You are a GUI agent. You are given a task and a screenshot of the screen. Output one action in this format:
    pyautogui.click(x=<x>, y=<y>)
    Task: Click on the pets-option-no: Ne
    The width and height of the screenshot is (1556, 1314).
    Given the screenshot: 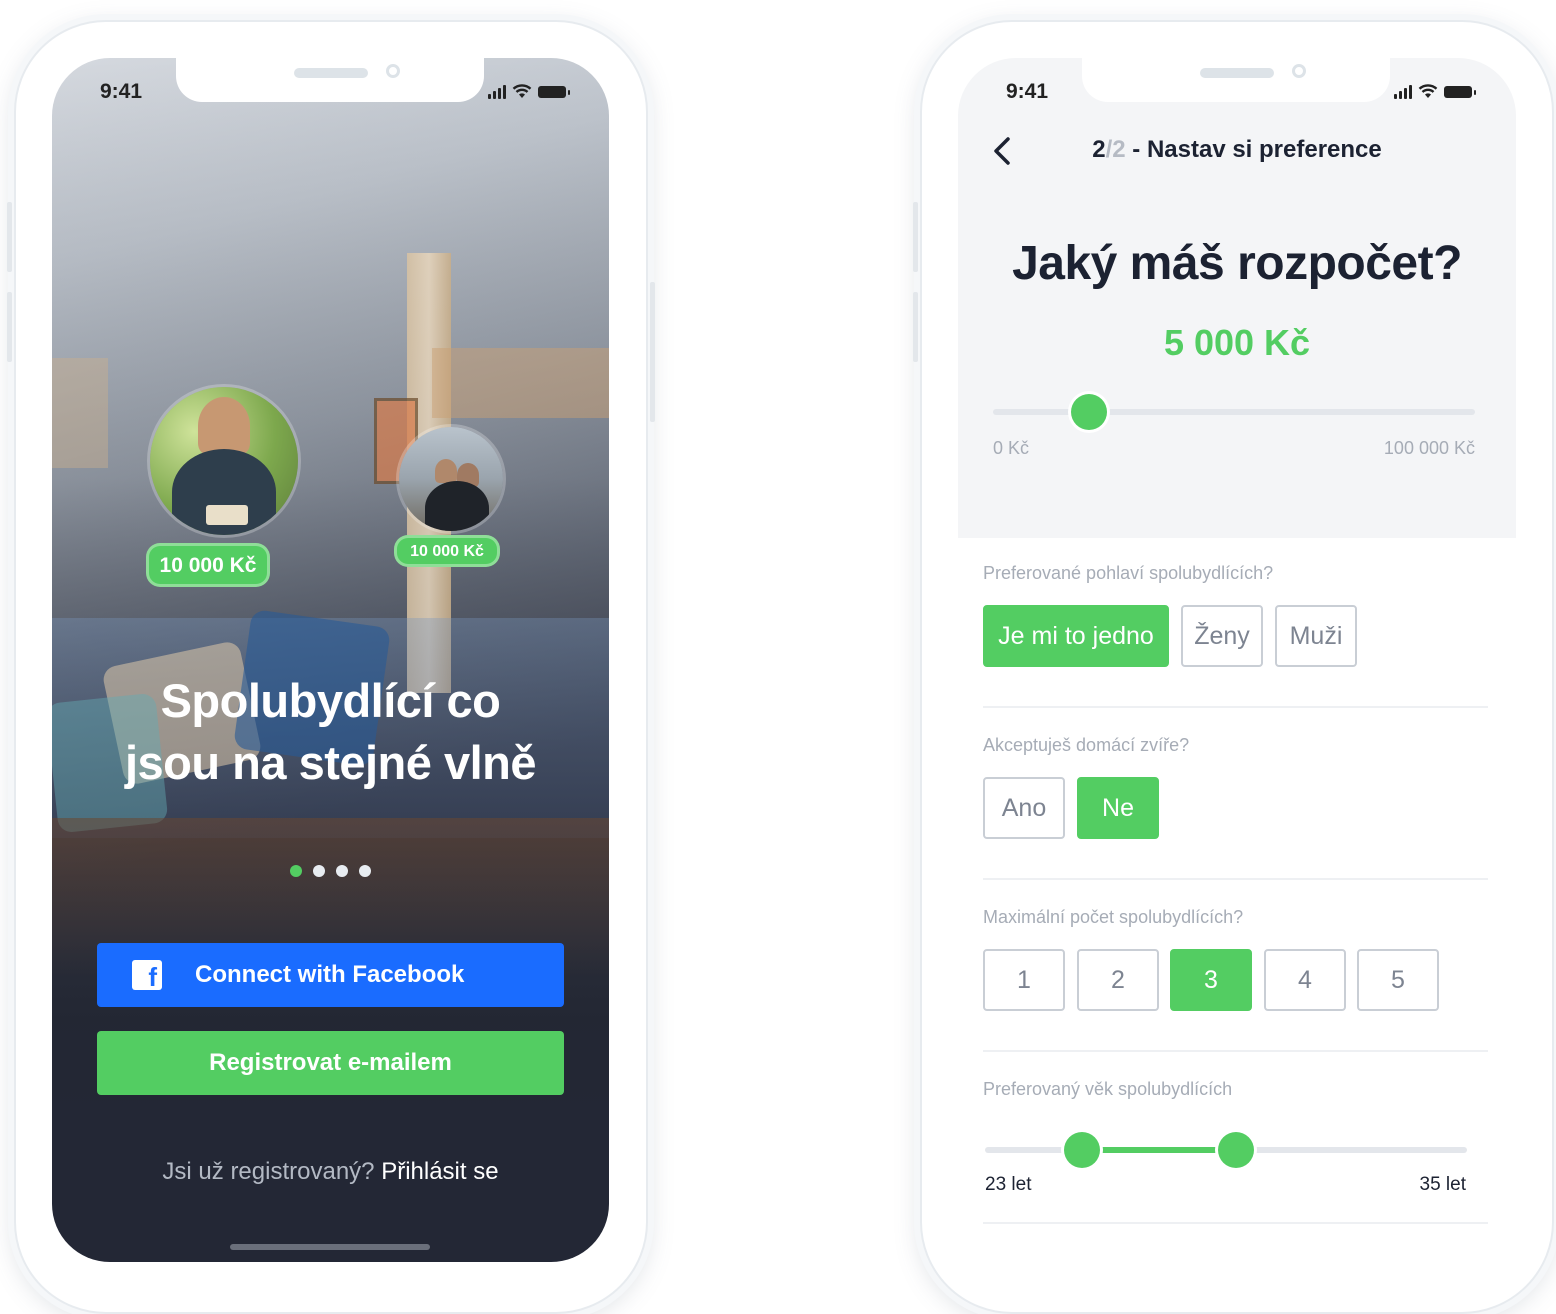 What is the action you would take?
    pyautogui.click(x=1118, y=808)
    